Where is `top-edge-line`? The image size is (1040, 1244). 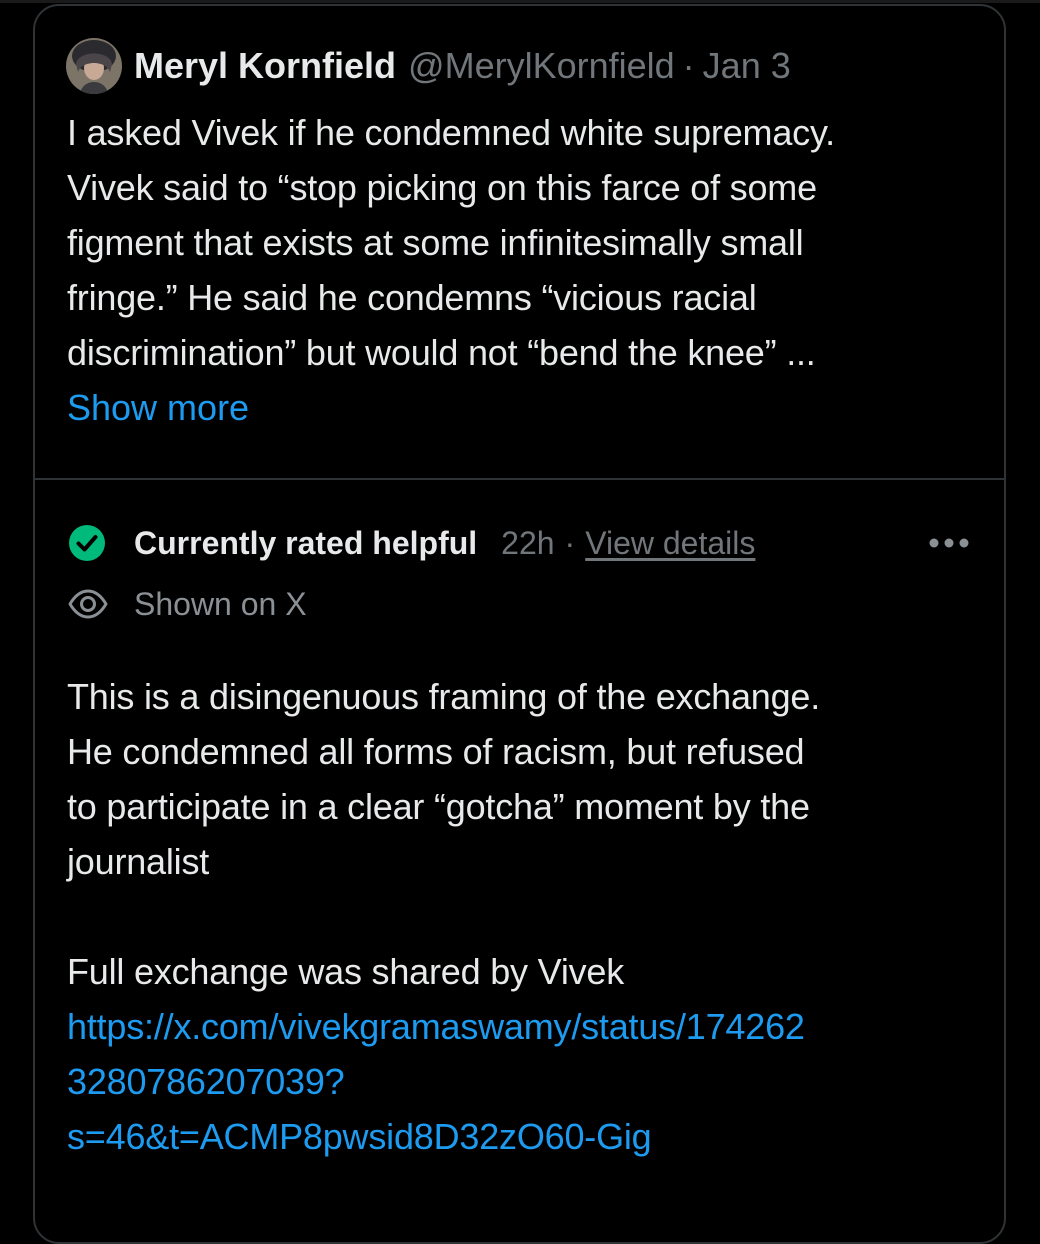 top-edge-line is located at coordinates (520, 1).